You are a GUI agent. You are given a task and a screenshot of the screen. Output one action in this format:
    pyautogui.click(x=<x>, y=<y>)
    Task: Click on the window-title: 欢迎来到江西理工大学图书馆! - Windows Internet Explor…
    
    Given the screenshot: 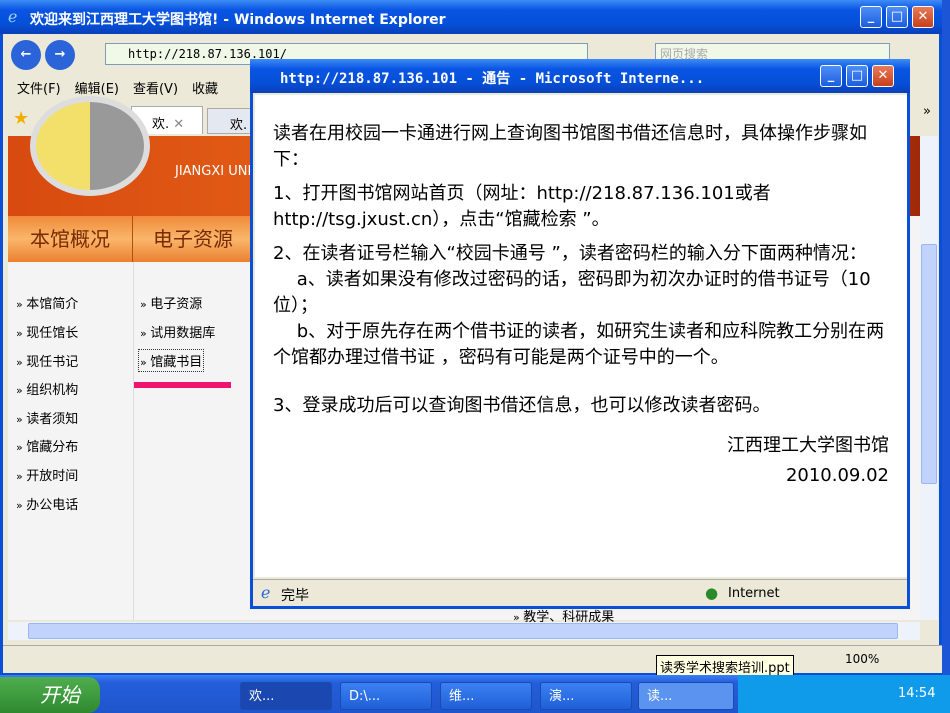 What is the action you would take?
    pyautogui.click(x=238, y=20)
    